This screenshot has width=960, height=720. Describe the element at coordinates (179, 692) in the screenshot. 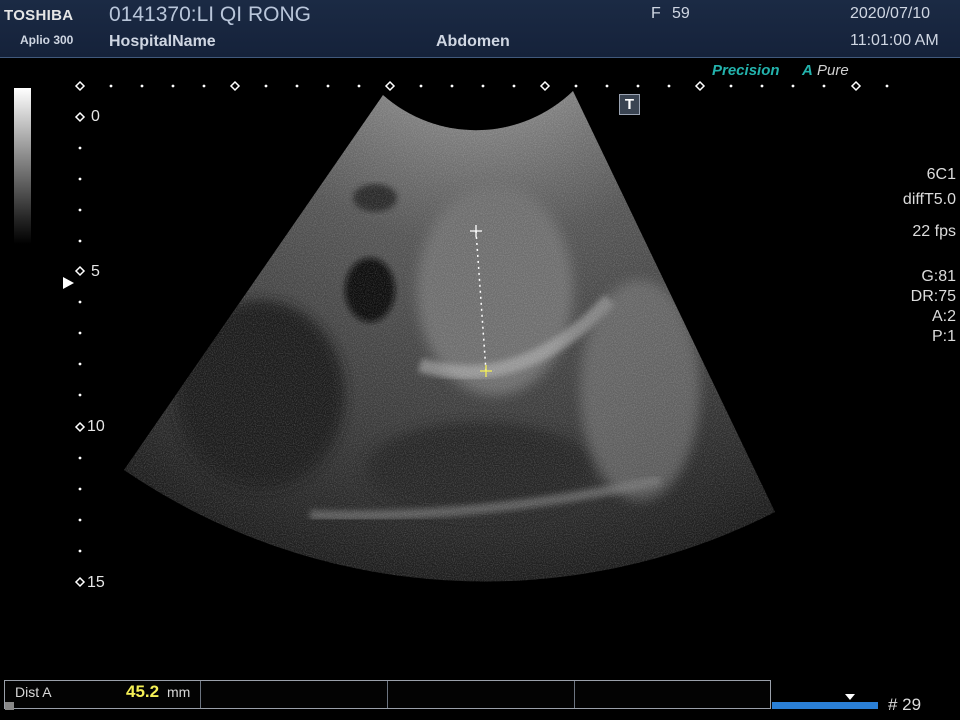

I see `measurement-unit: mm` at that location.